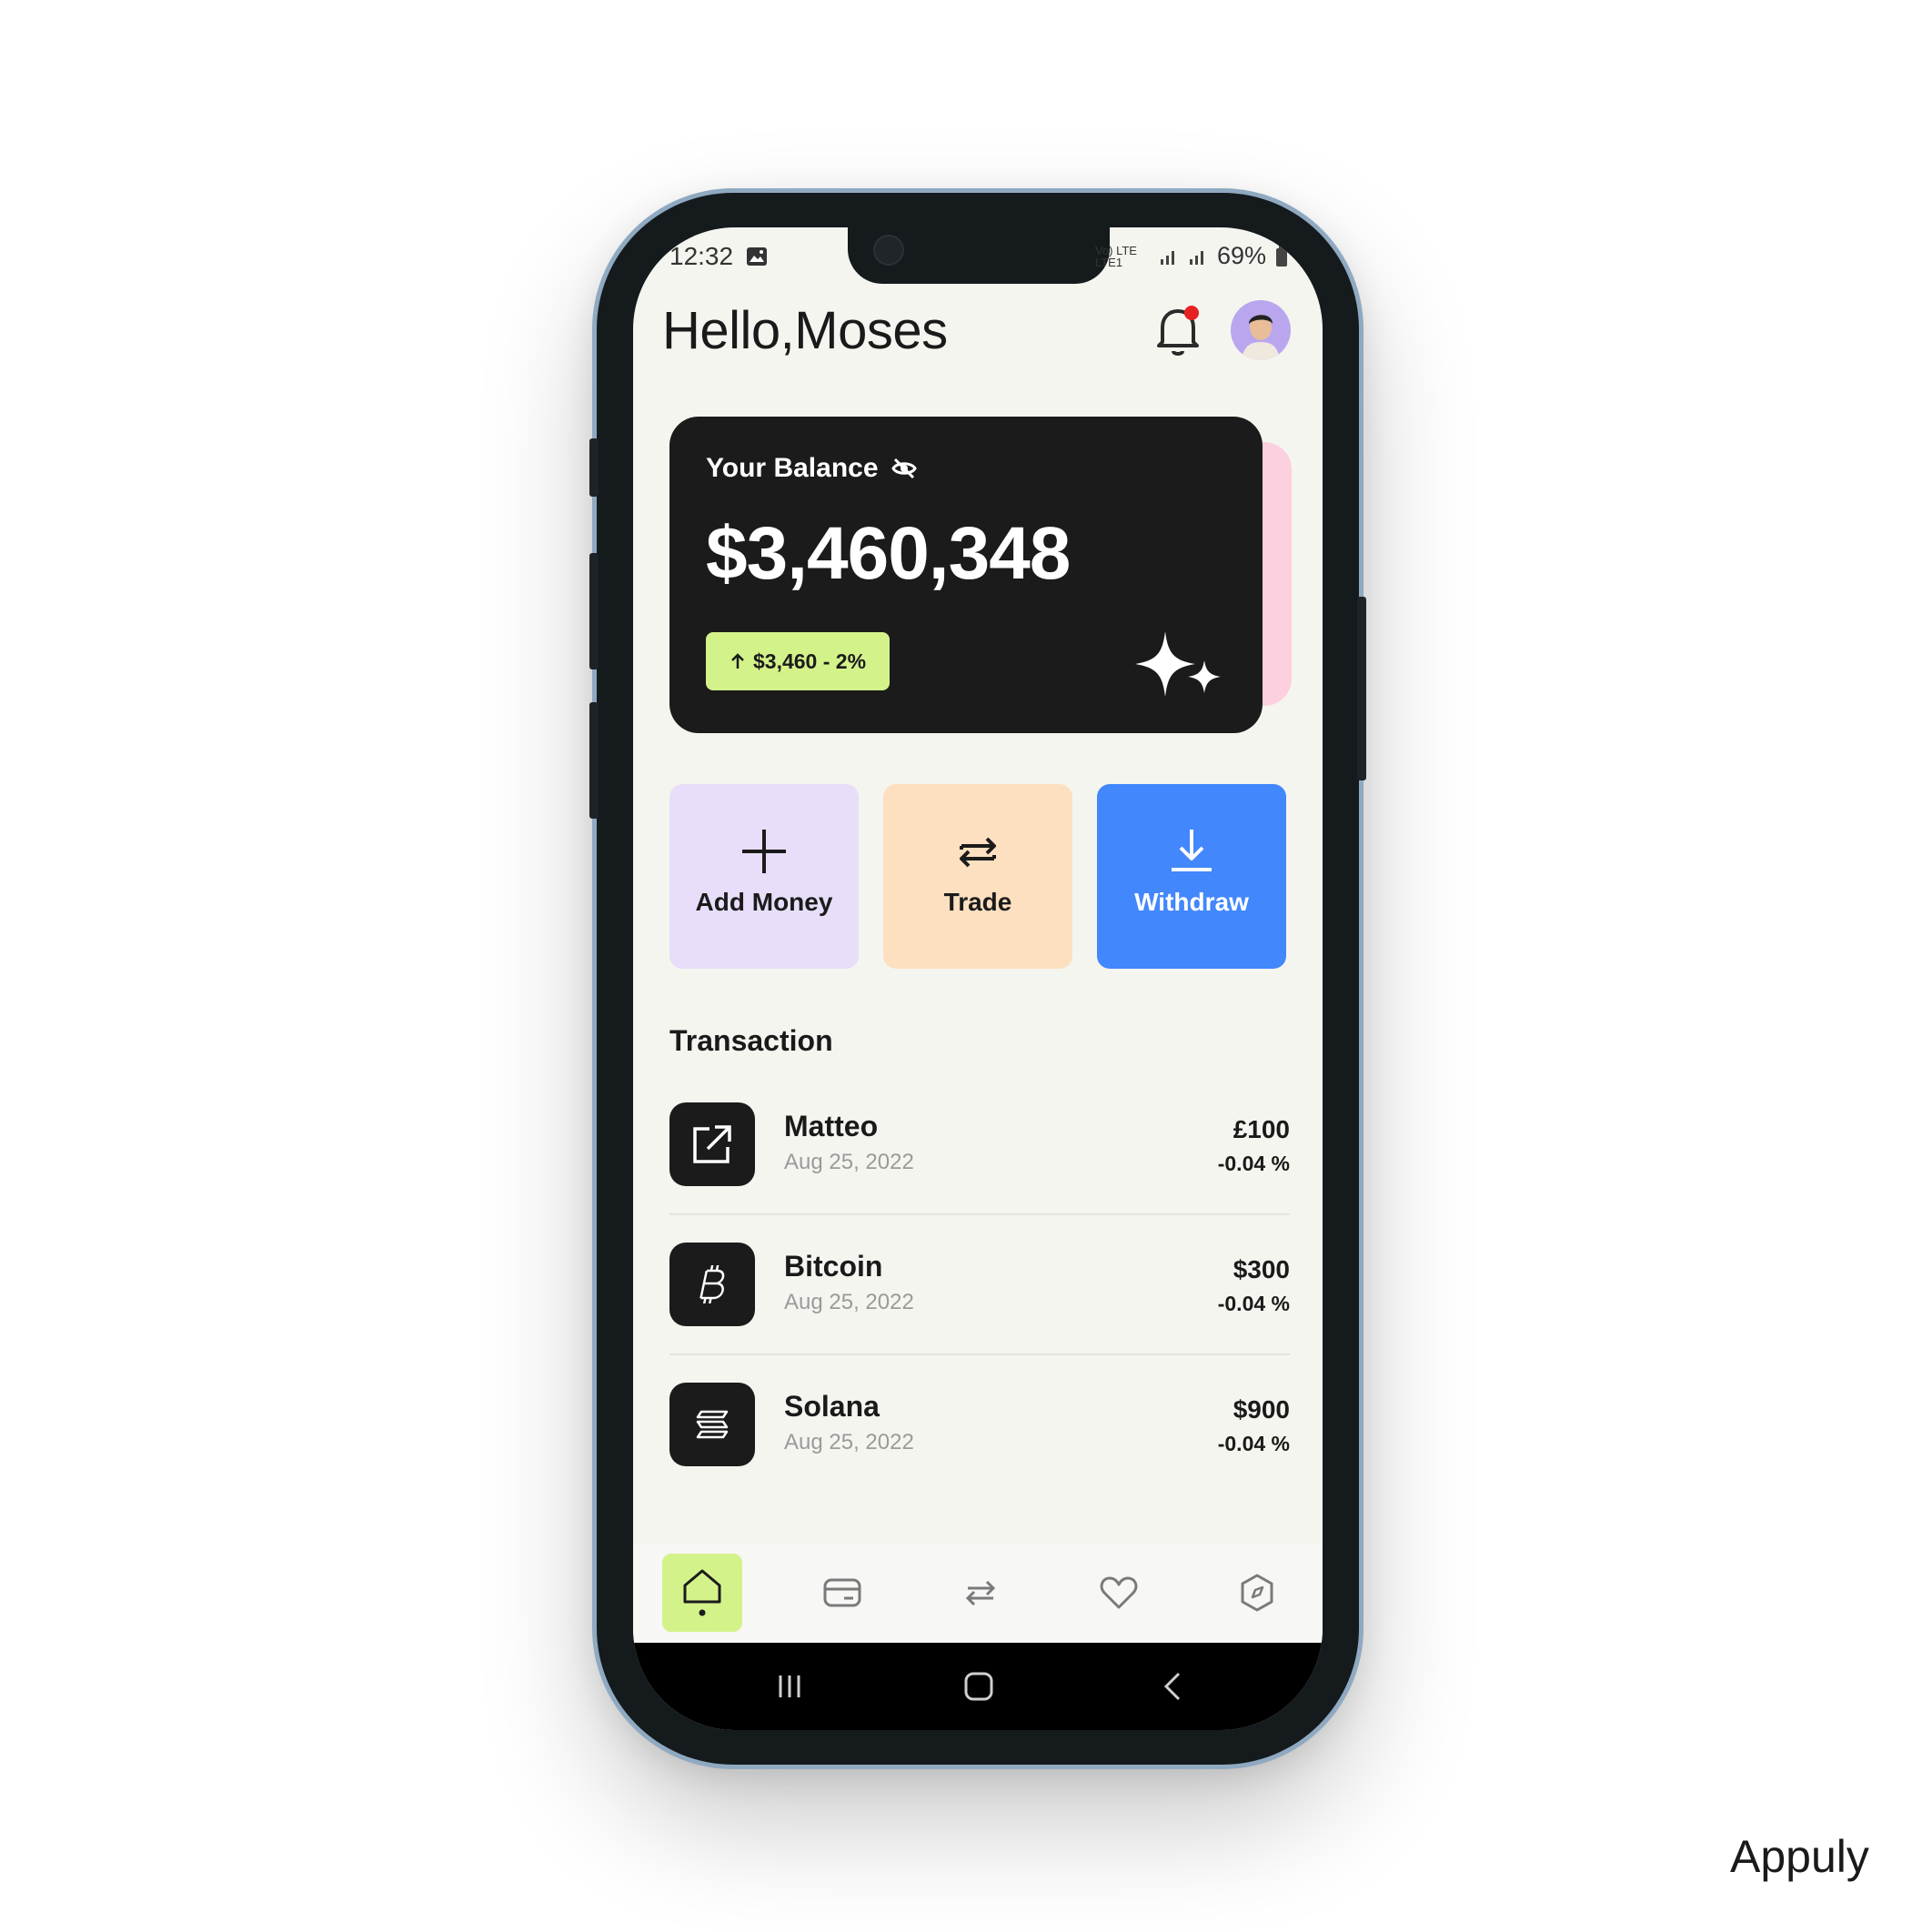  What do you see at coordinates (756, 256) in the screenshot?
I see `image-icon` at bounding box center [756, 256].